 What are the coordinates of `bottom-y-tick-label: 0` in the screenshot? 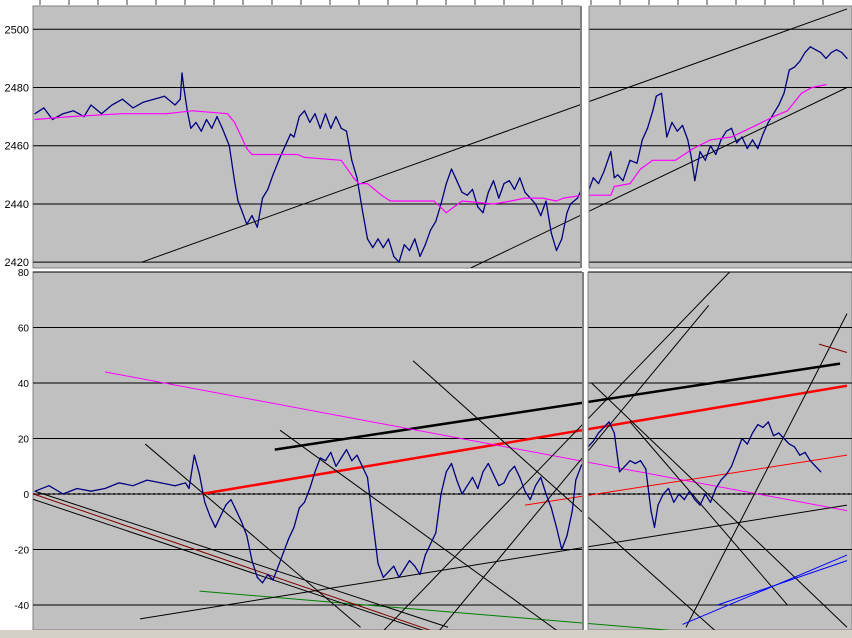 It's located at (26, 495).